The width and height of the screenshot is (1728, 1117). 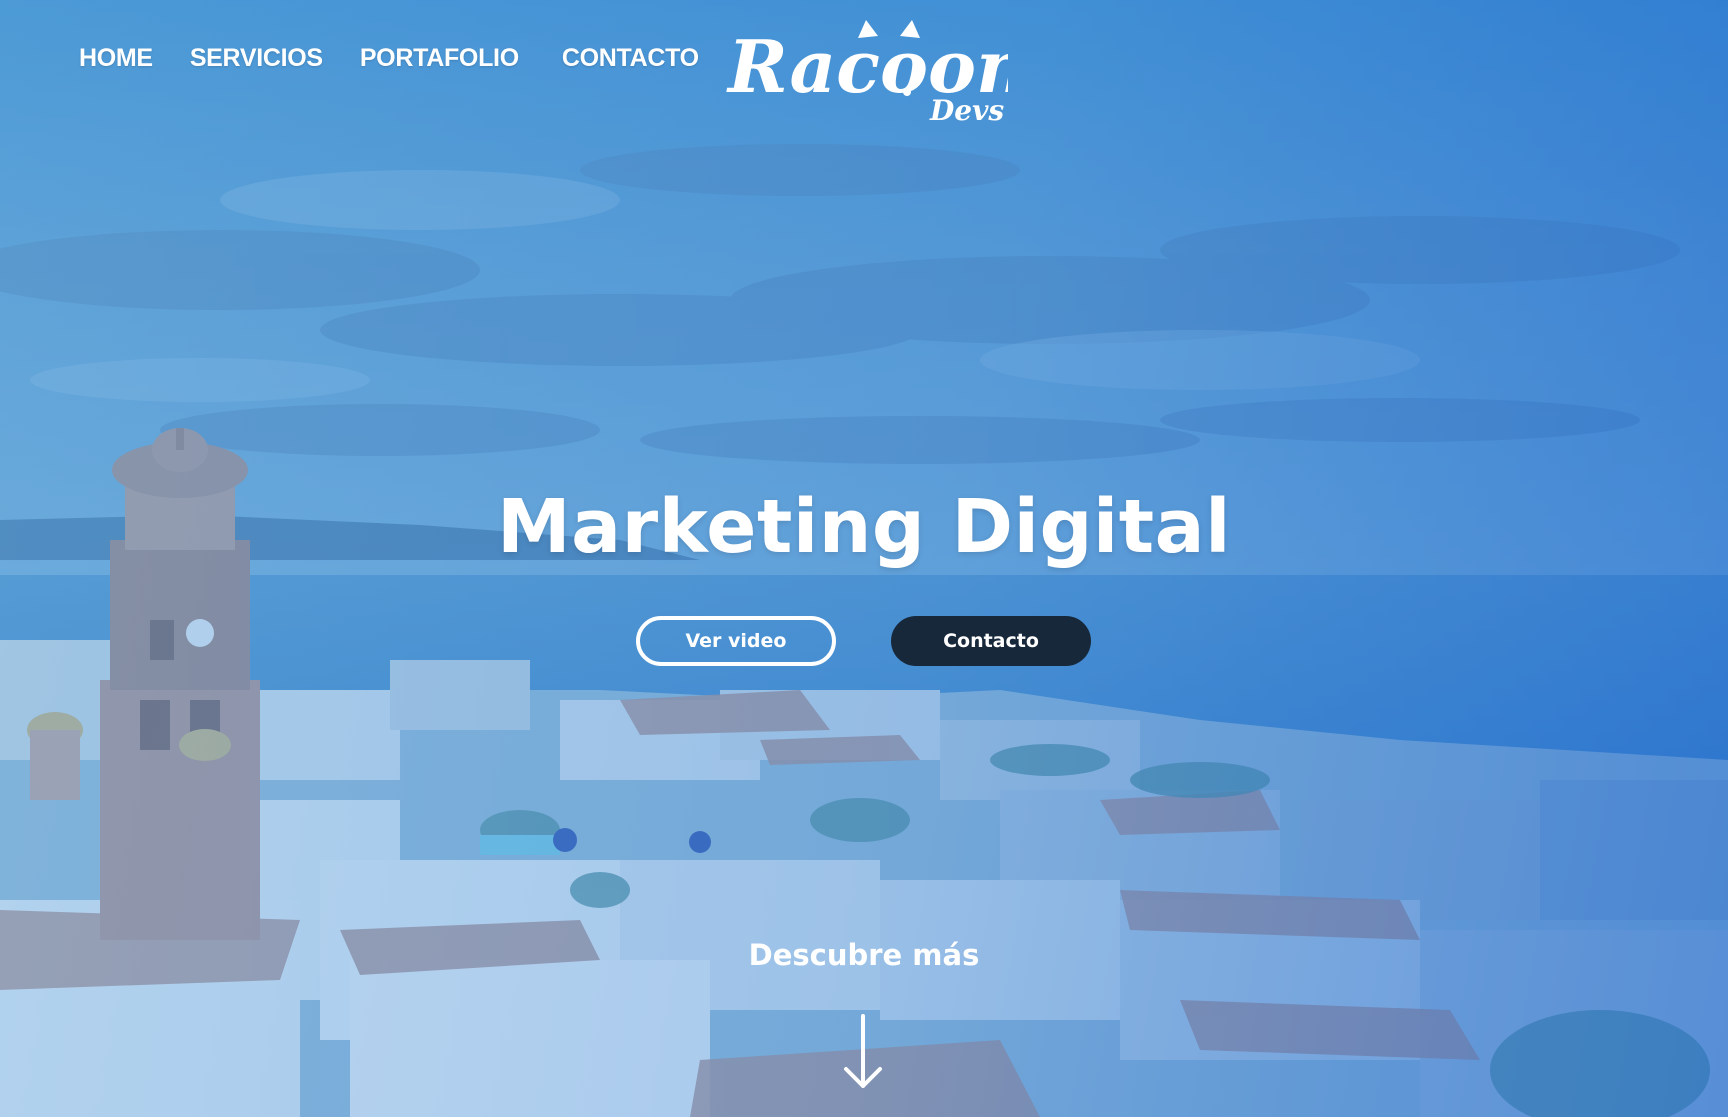 I want to click on contact-button: Contacto, so click(x=991, y=641).